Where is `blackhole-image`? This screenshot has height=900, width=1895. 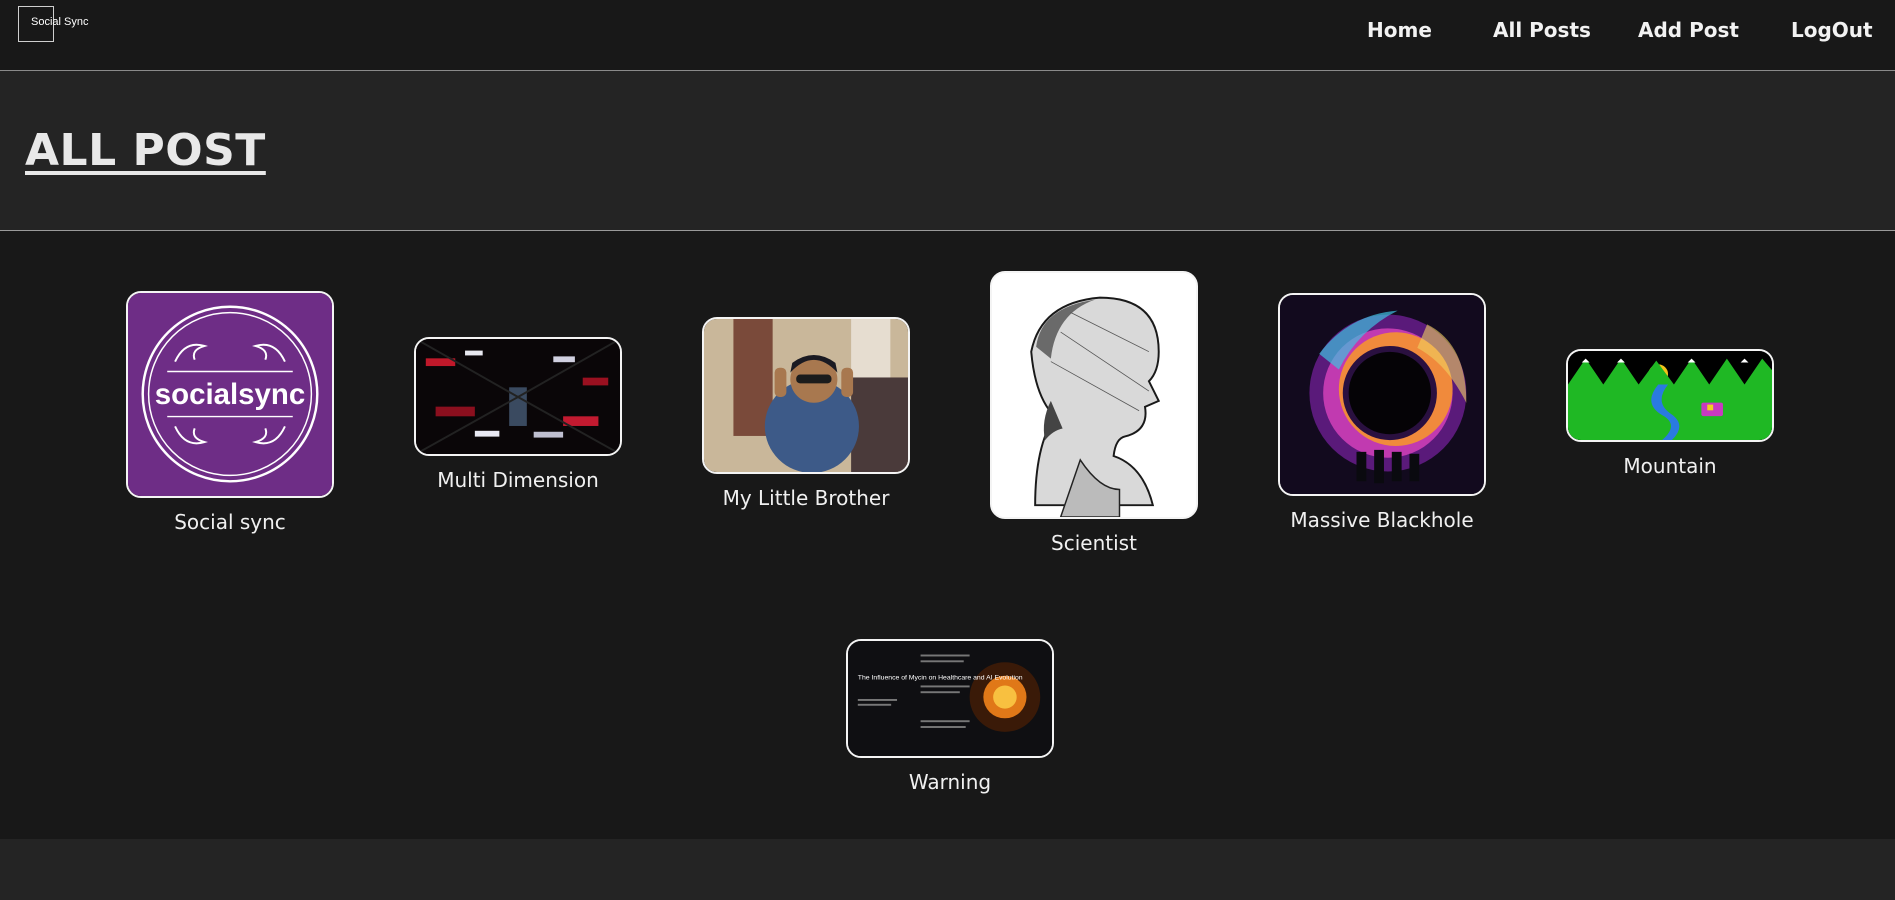 blackhole-image is located at coordinates (1382, 394).